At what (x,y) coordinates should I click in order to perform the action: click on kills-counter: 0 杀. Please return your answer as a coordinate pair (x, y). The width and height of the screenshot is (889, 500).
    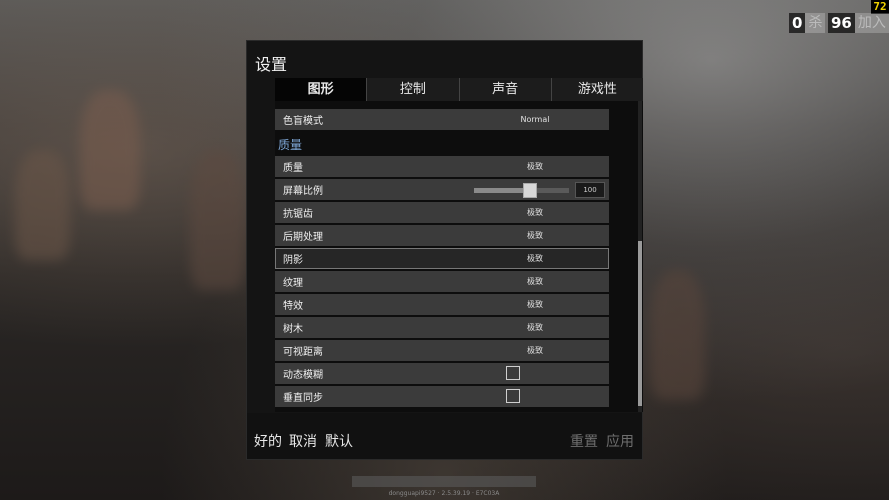
    Looking at the image, I should click on (807, 23).